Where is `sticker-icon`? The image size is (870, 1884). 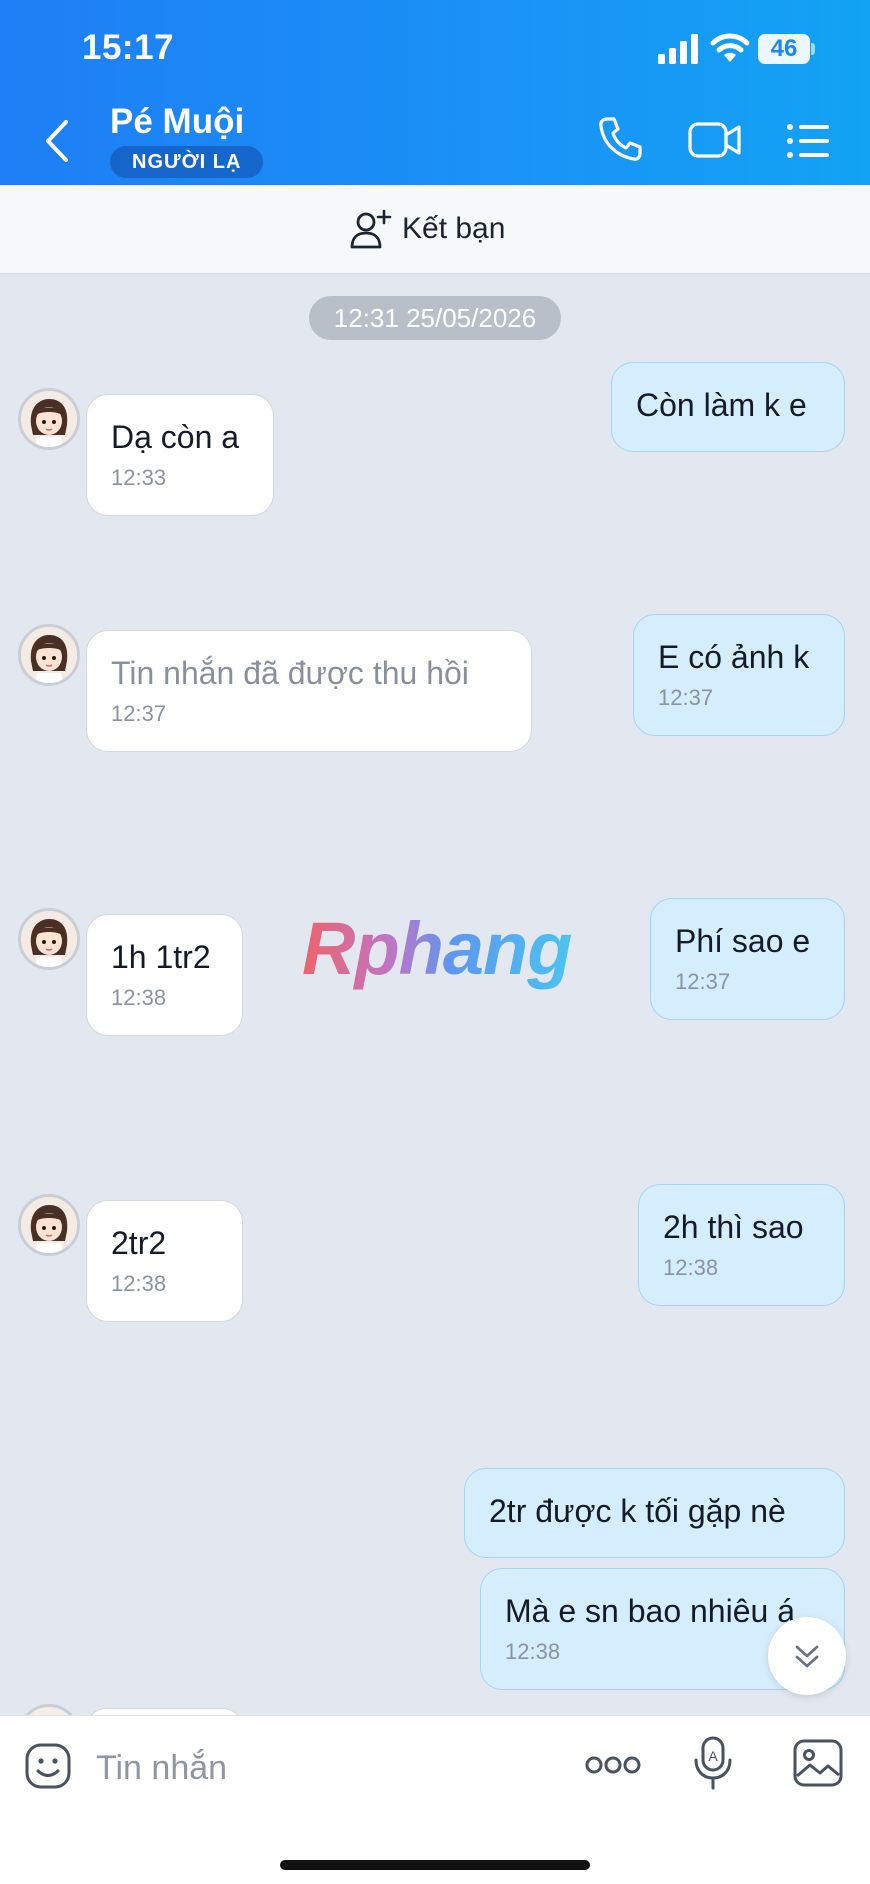
sticker-icon is located at coordinates (48, 1766).